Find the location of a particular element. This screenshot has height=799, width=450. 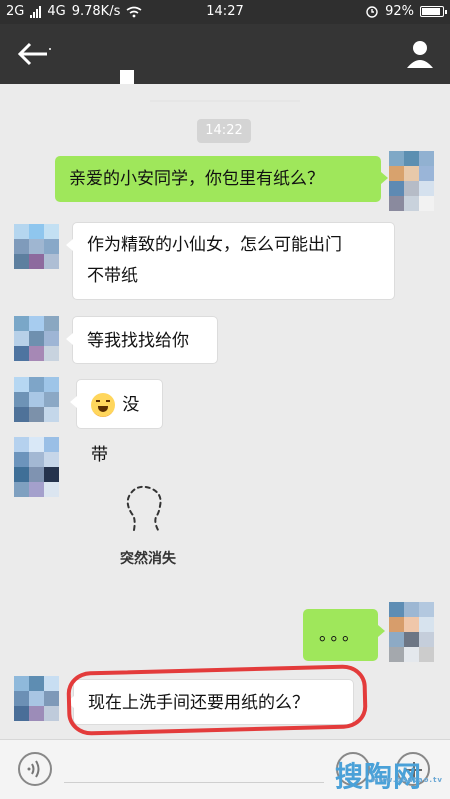

message-bubble: 等我找找给你 is located at coordinates (142, 340).